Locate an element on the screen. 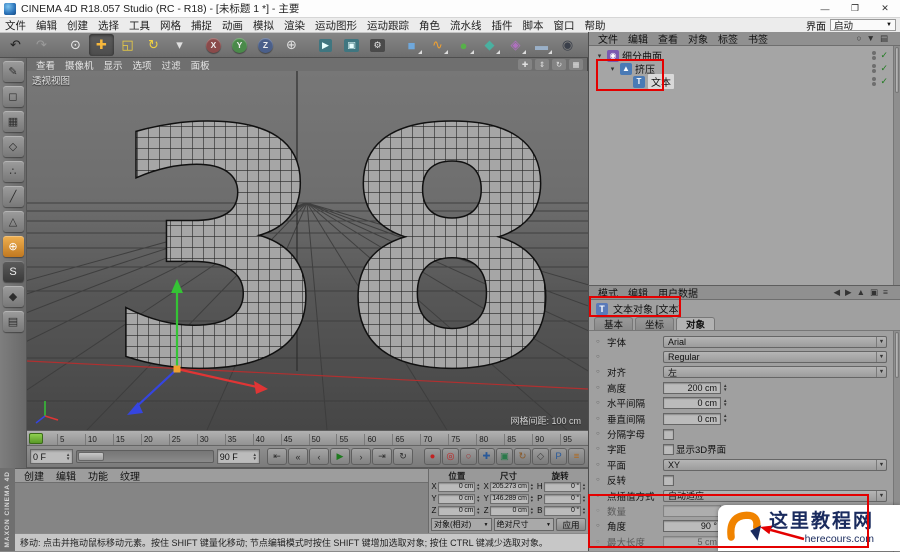  viewport-menu-2: 摄像机 is located at coordinates (79, 65).